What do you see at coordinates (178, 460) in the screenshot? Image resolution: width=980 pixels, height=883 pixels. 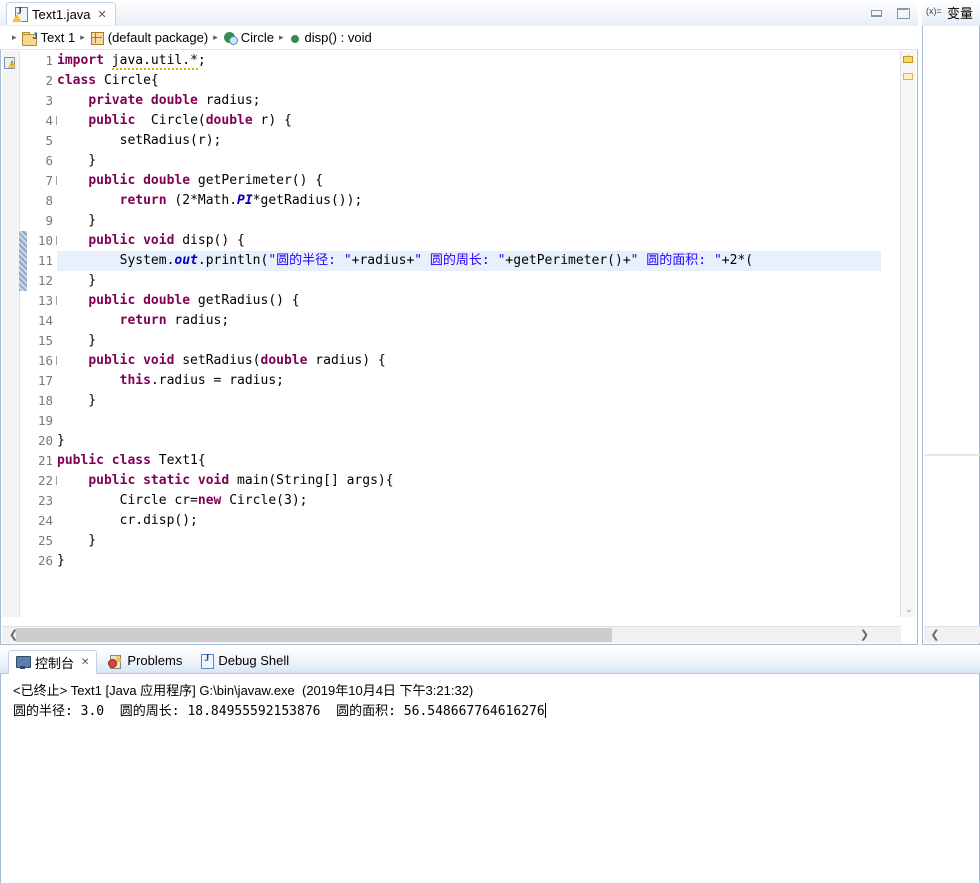 I see `code-token: Text1{` at bounding box center [178, 460].